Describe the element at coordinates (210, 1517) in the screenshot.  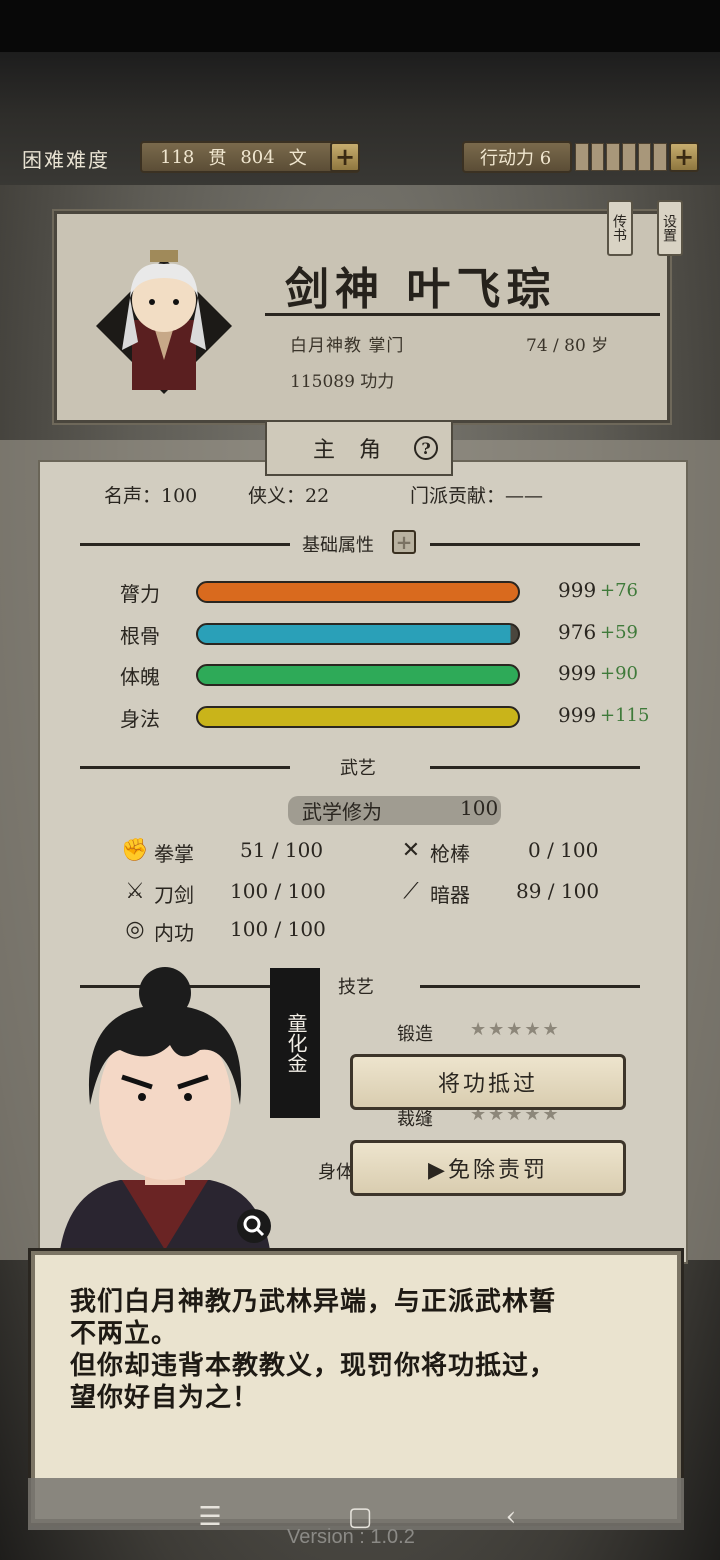
I see `menu-nav-icon: ☰` at that location.